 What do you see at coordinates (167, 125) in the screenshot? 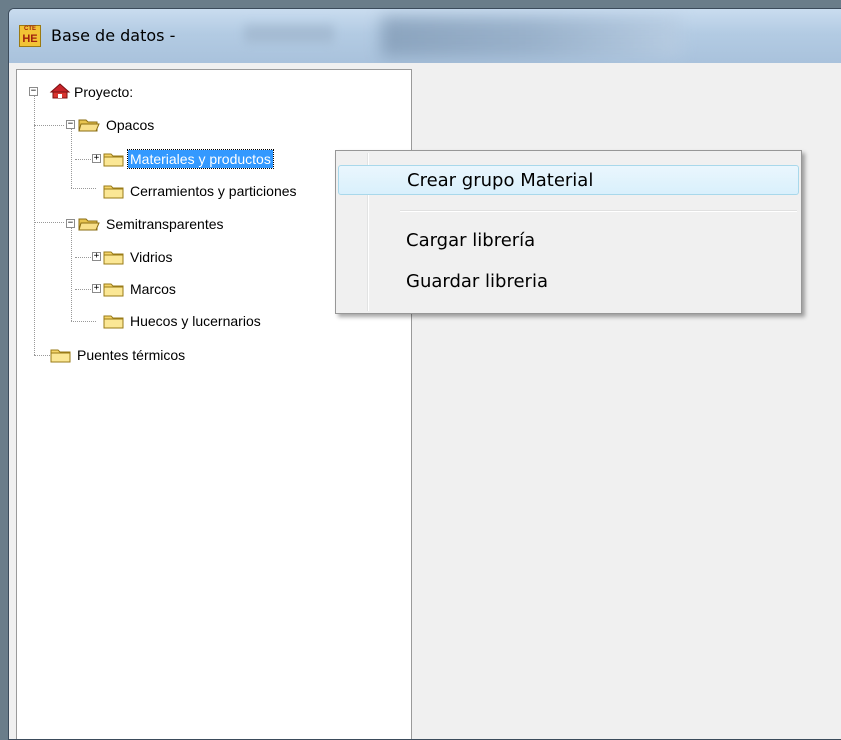
I see `tree-item-opacos: − Opacos` at bounding box center [167, 125].